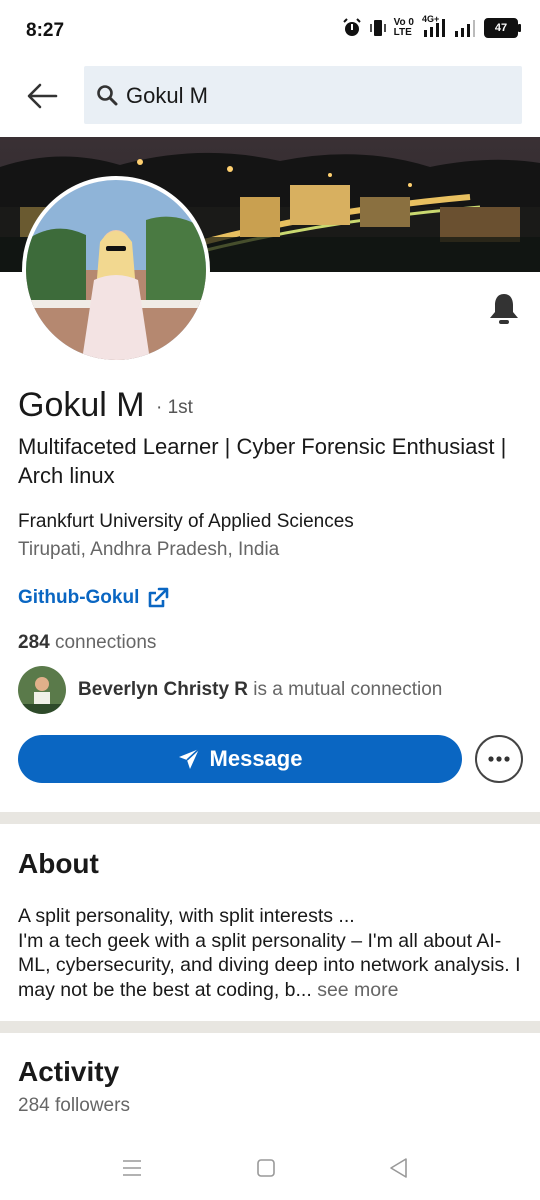 The height and width of the screenshot is (1200, 540). I want to click on status-bar: 8:27 Vo 0 LTE 4G+ 47, so click(270, 31).